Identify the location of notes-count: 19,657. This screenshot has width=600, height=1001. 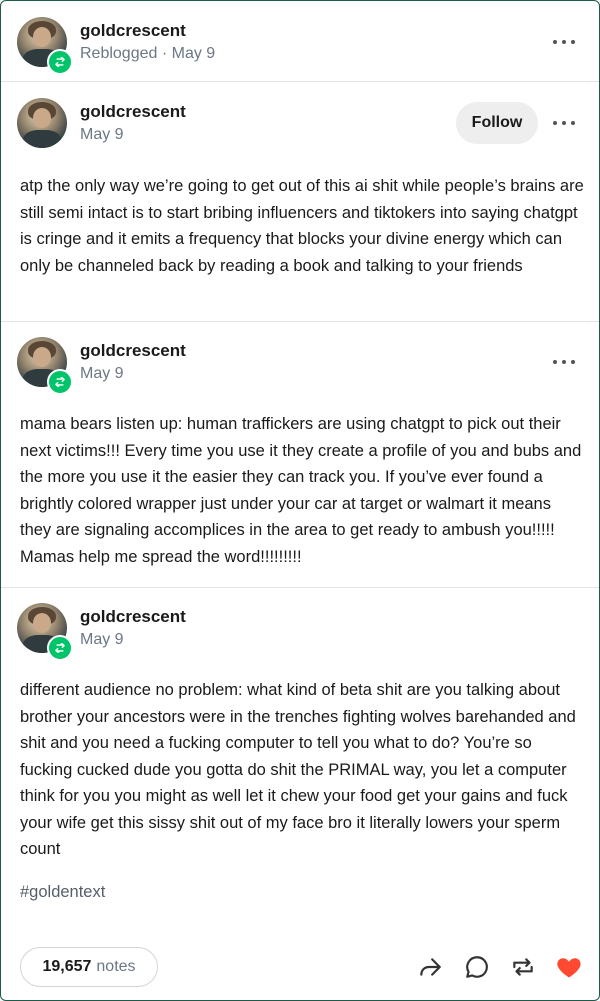
(67, 966).